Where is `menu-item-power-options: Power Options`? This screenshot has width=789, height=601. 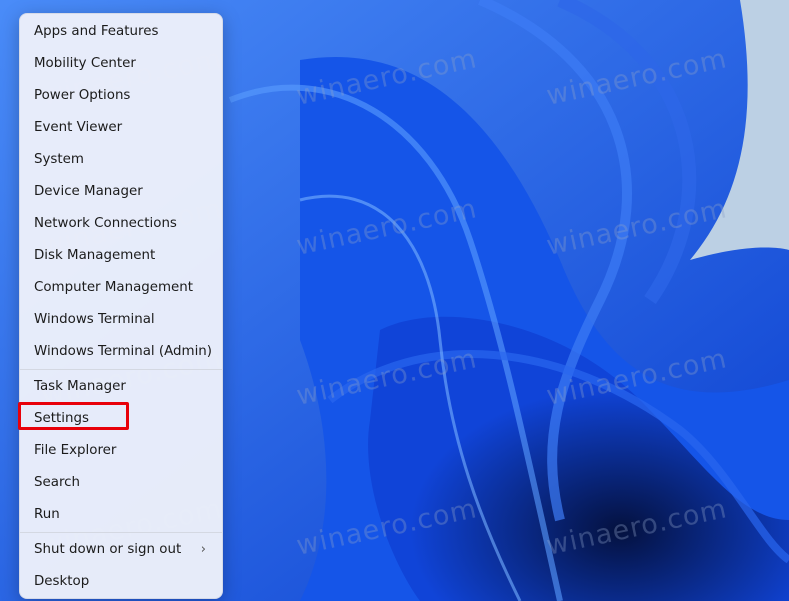 menu-item-power-options: Power Options is located at coordinates (121, 96).